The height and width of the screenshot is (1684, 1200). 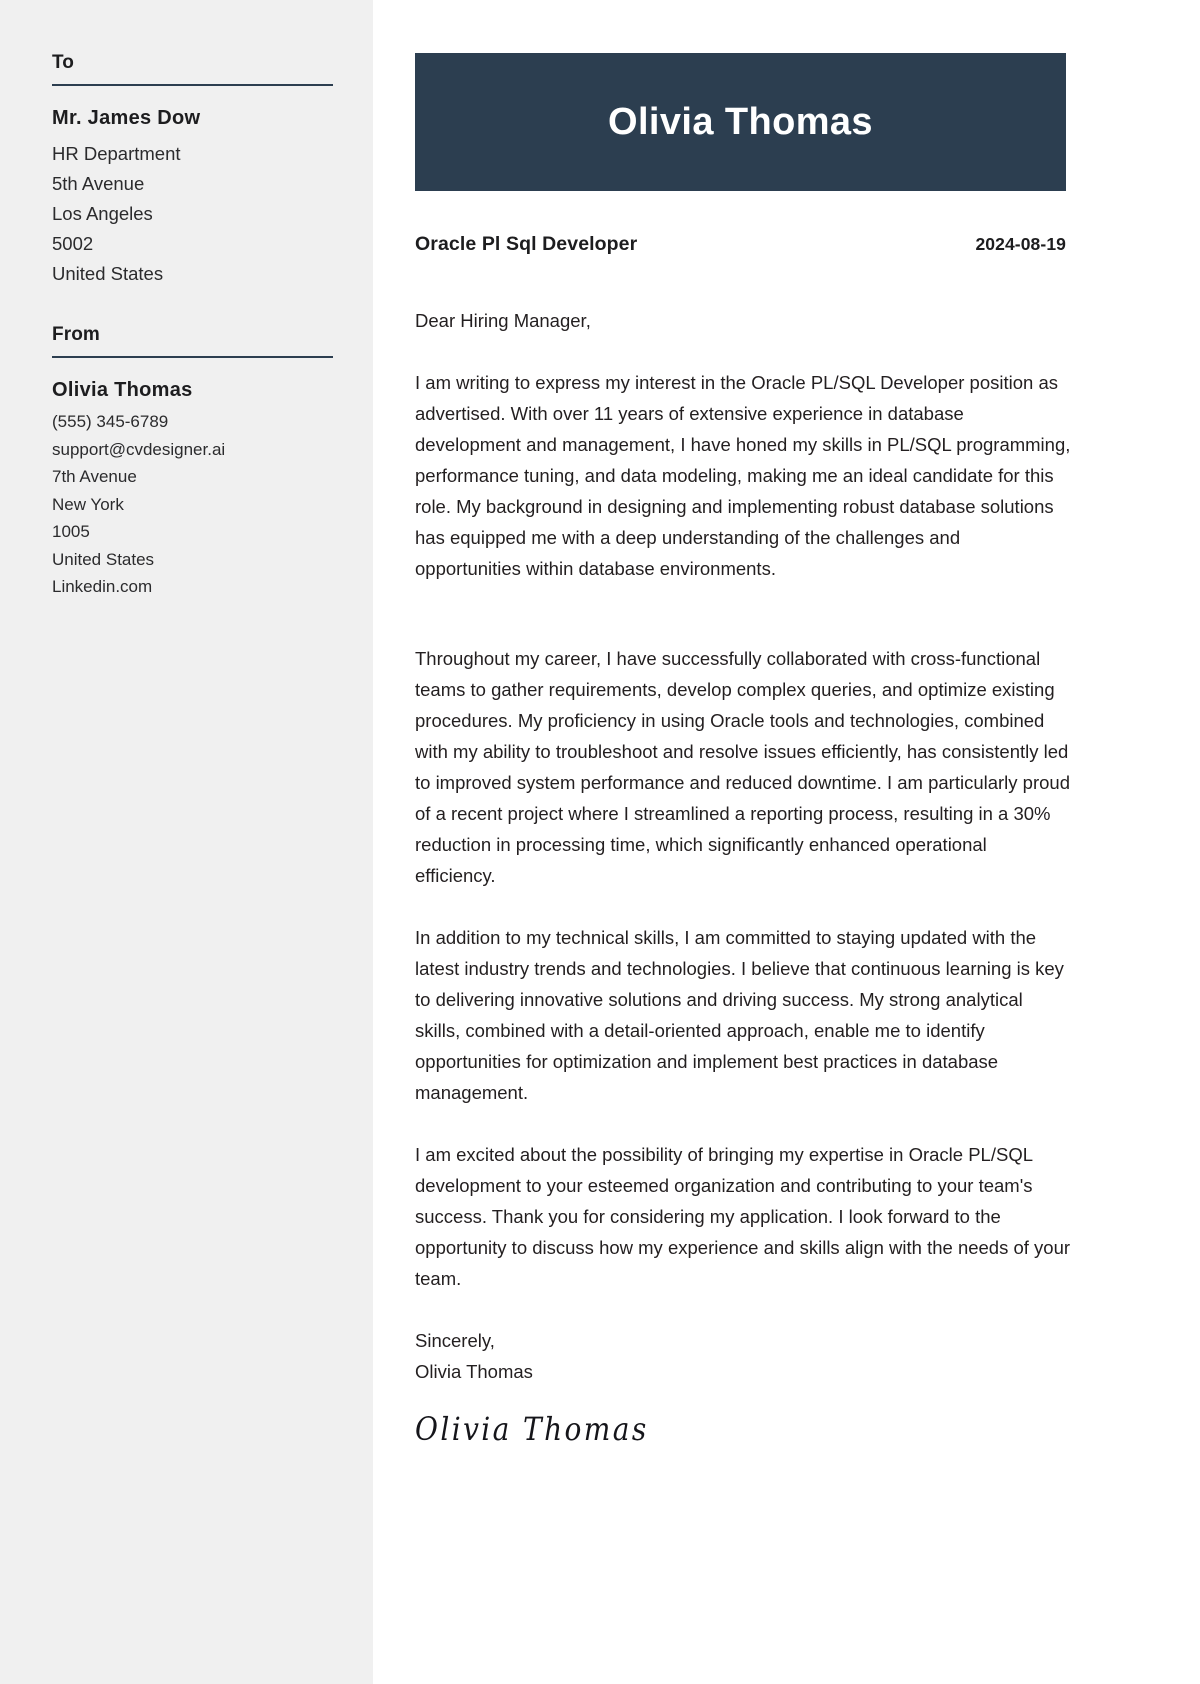 I want to click on recipient-address-line: 5002, so click(x=73, y=243).